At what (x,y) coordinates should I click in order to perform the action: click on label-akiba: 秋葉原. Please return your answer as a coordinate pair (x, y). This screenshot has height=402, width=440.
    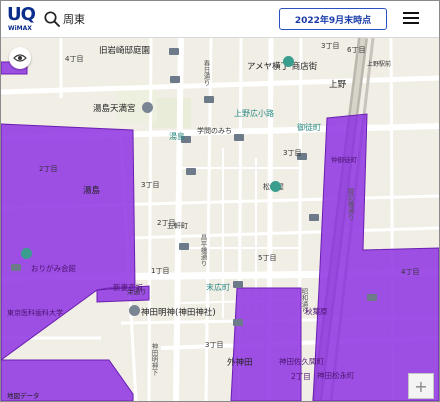
    Looking at the image, I should click on (316, 311).